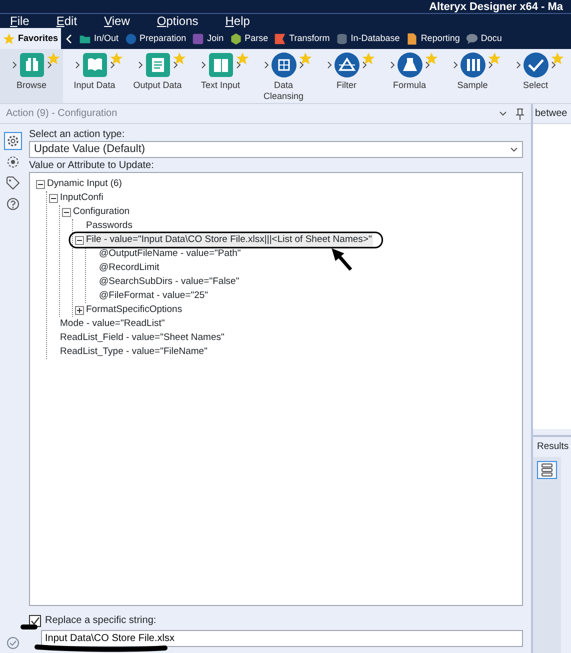 This screenshot has width=571, height=653. Describe the element at coordinates (520, 114) in the screenshot. I see `pin-icon` at that location.